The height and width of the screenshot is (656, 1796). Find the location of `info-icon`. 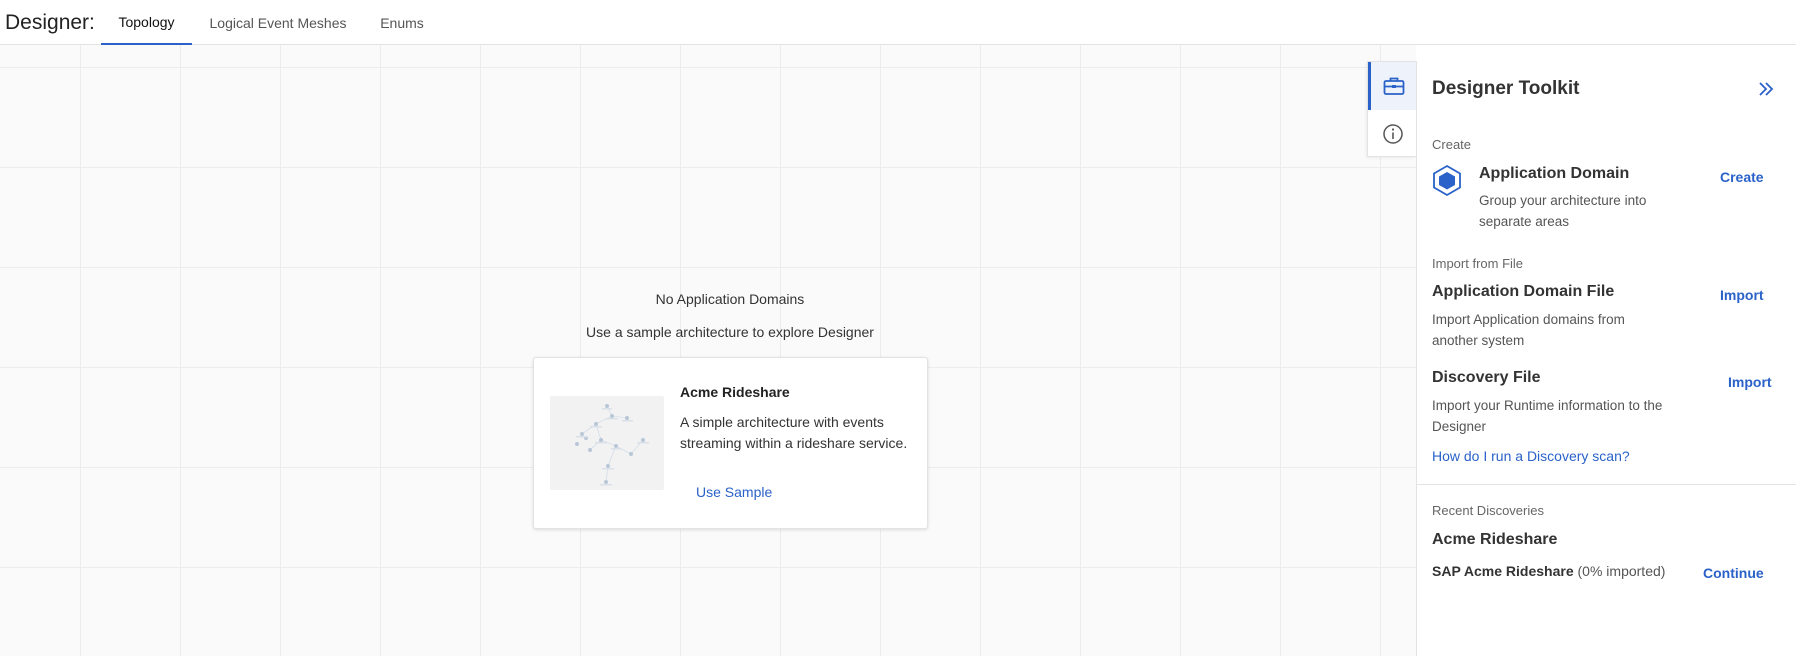

info-icon is located at coordinates (1392, 134).